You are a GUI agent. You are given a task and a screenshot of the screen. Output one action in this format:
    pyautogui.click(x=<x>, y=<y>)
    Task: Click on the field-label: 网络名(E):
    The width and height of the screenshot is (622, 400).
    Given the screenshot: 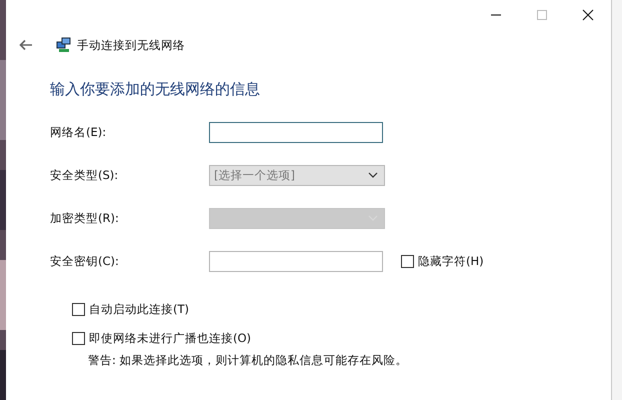 What is the action you would take?
    pyautogui.click(x=79, y=132)
    